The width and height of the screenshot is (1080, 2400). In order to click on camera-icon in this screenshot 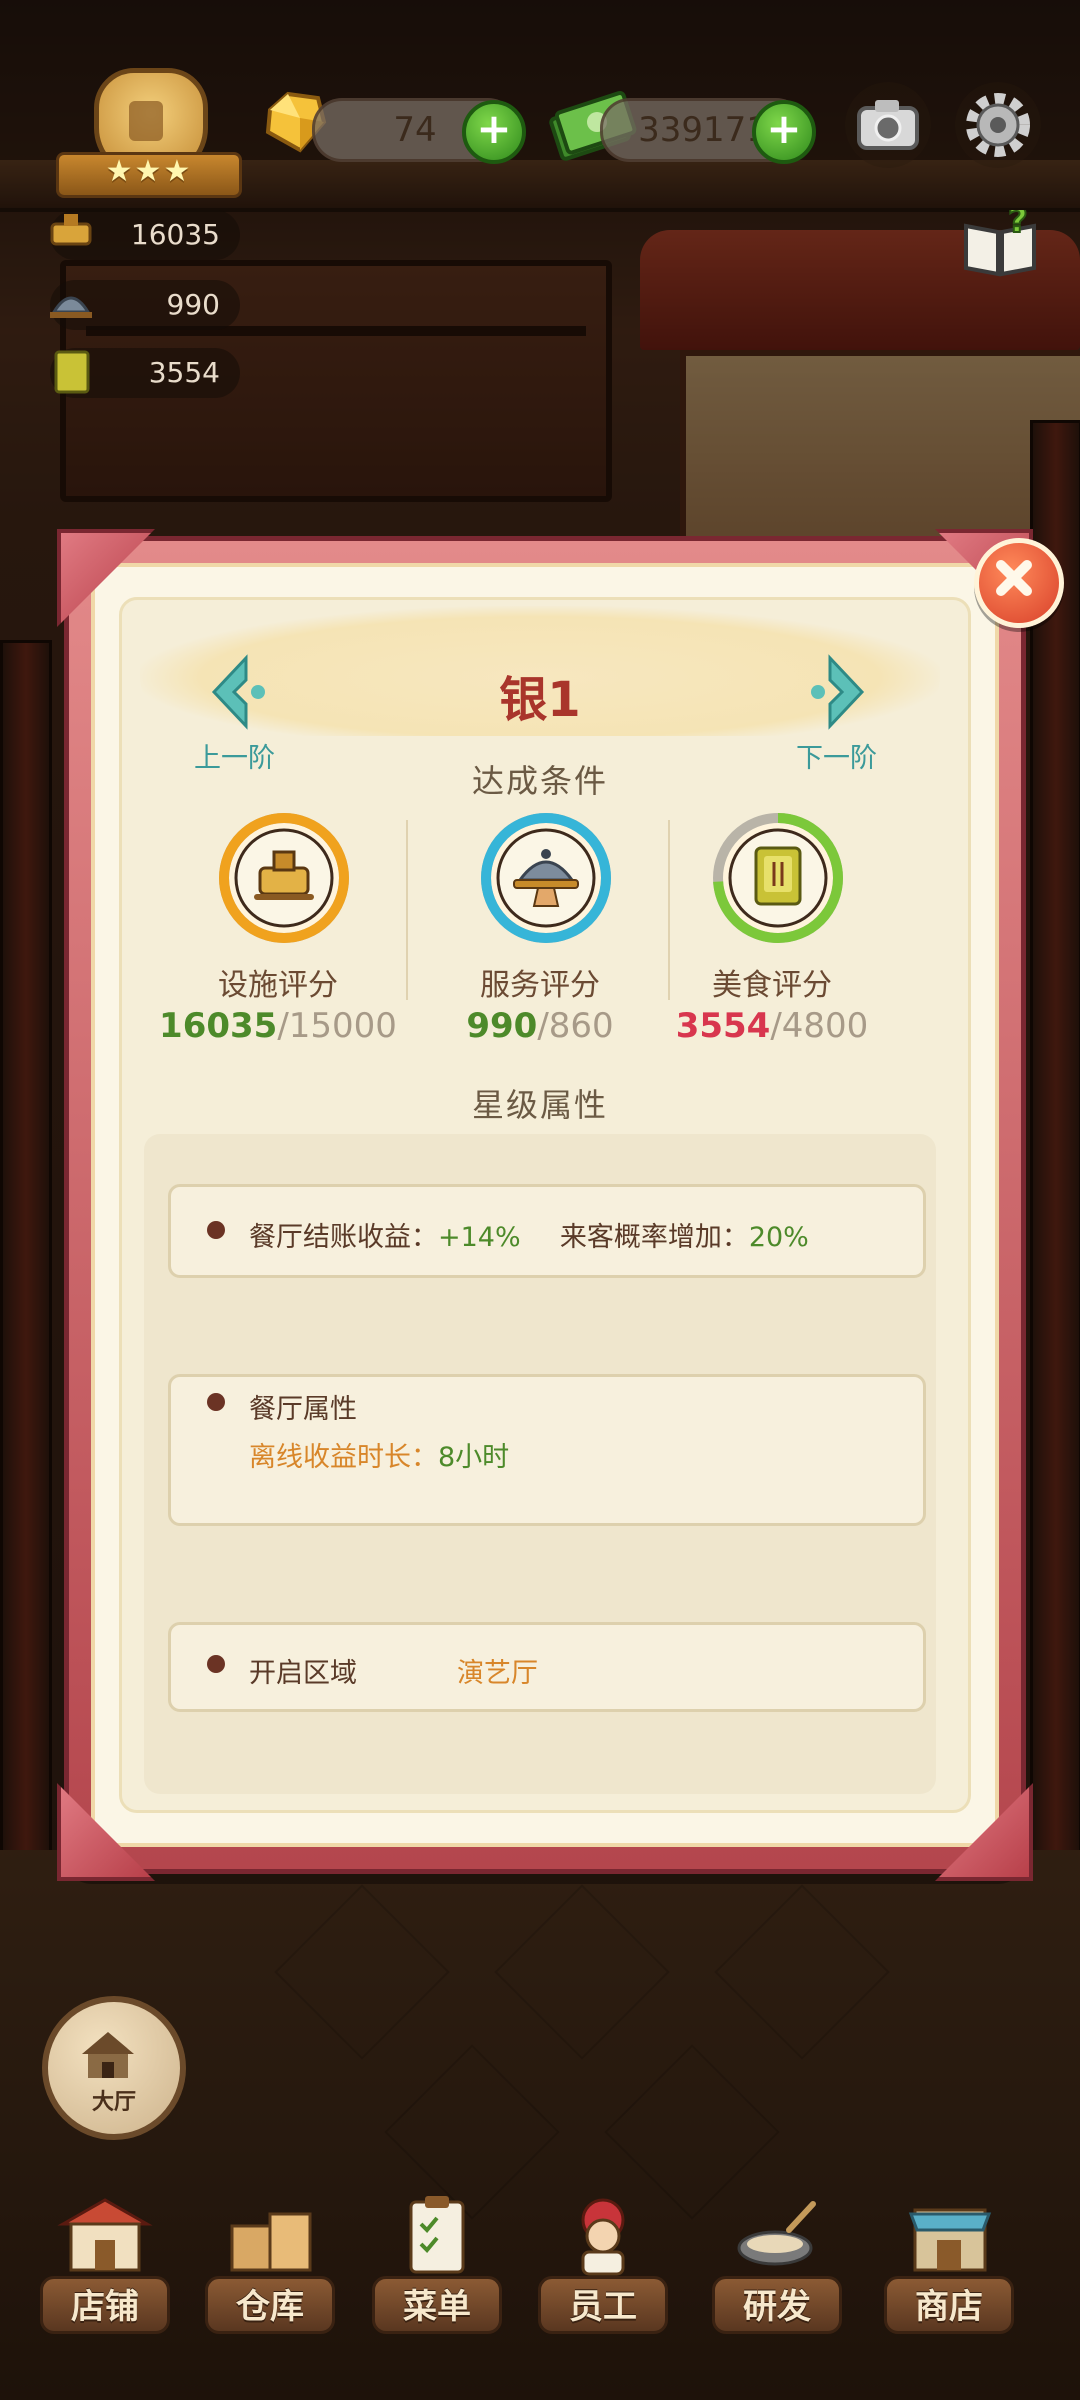, I will do `click(888, 125)`.